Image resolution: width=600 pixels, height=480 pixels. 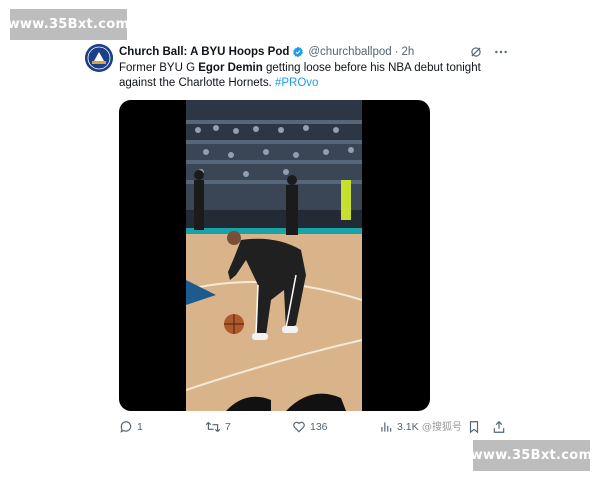 What do you see at coordinates (499, 427) in the screenshot?
I see `share-icon` at bounding box center [499, 427].